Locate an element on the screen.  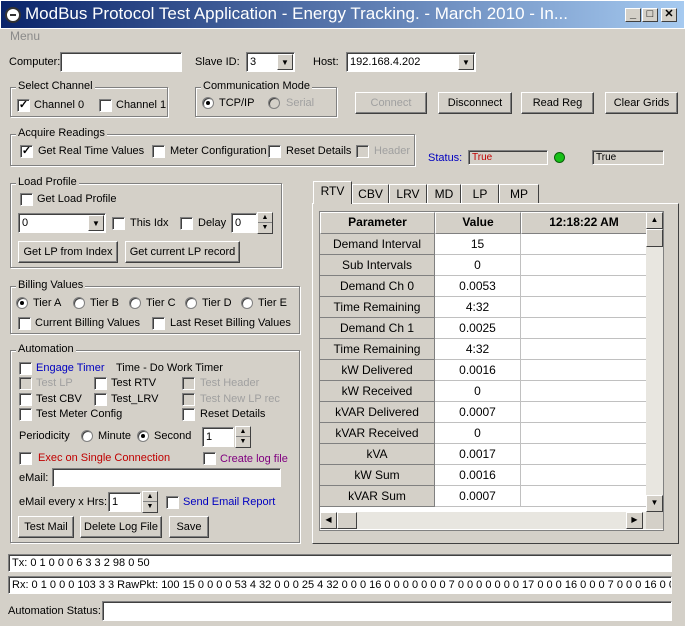
delay-checkbox is located at coordinates (186, 223).